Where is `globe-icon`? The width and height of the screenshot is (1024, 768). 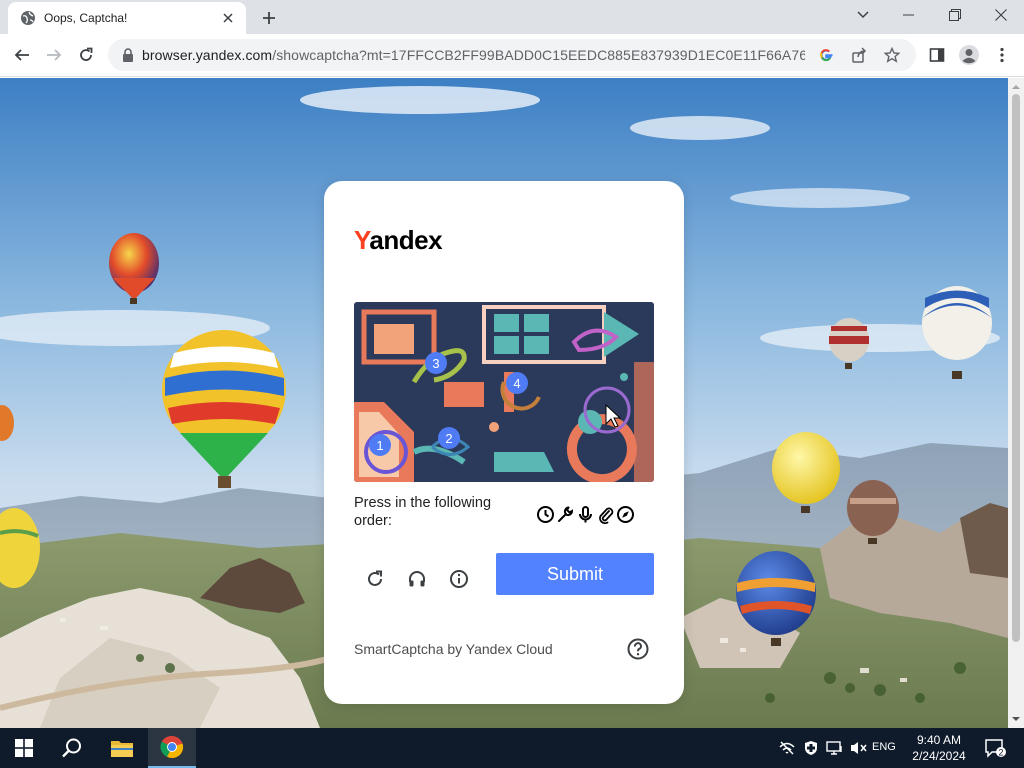 globe-icon is located at coordinates (28, 18).